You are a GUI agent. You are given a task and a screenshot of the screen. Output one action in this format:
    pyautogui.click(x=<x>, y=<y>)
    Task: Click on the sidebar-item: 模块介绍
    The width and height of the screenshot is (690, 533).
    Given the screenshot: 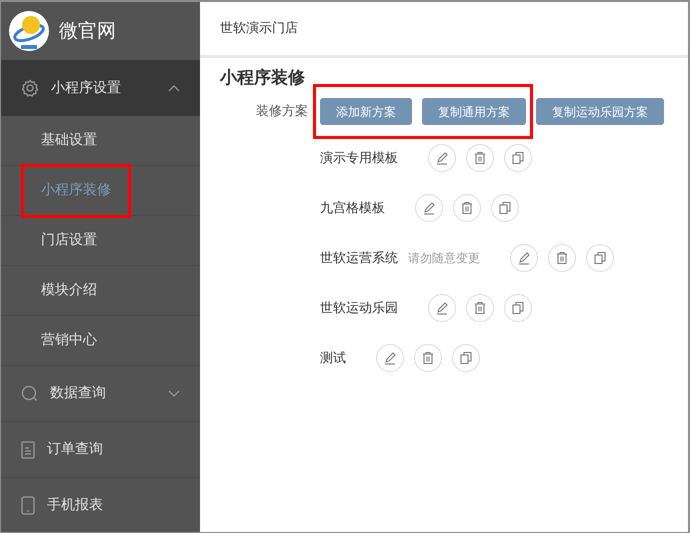 What is the action you would take?
    pyautogui.click(x=69, y=290)
    